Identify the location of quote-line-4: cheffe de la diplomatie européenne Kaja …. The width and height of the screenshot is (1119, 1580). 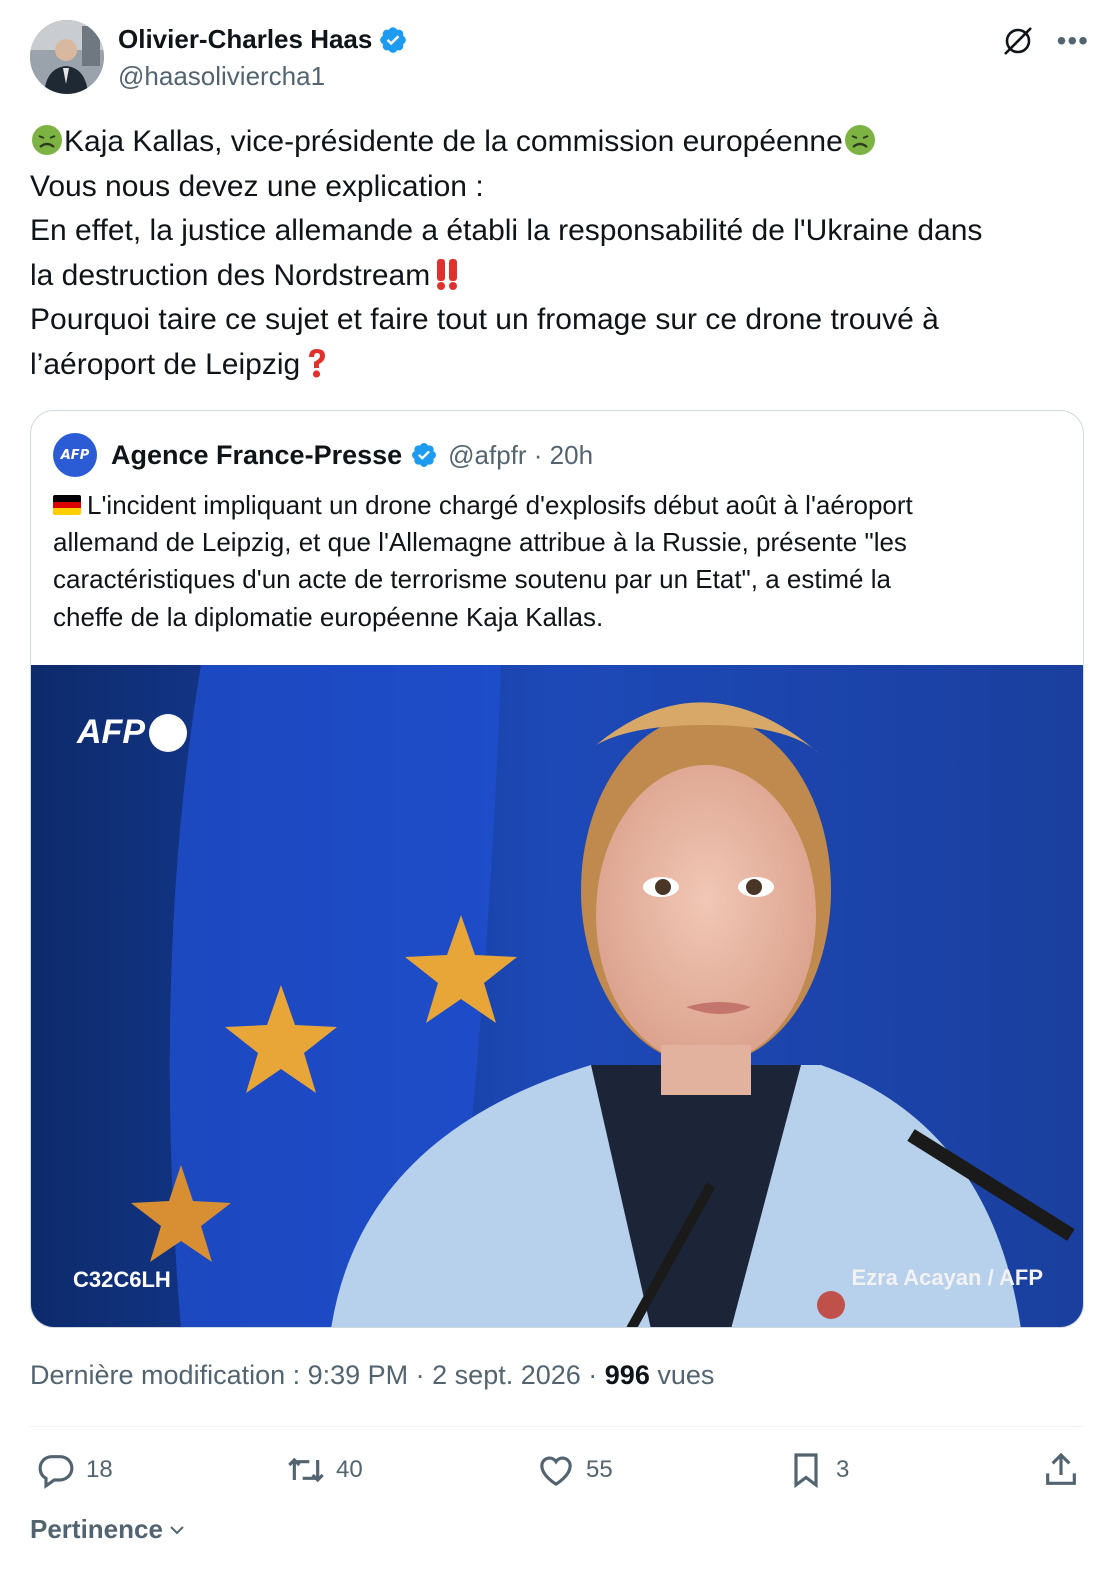
(328, 616).